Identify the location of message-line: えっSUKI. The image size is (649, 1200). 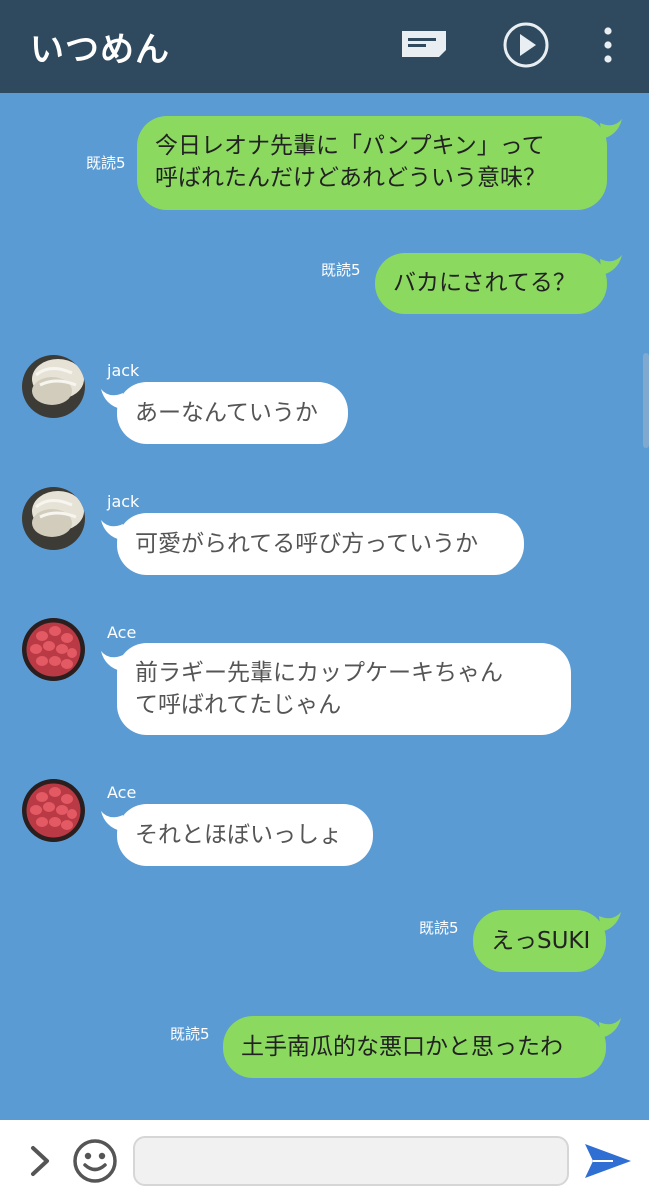
(541, 941).